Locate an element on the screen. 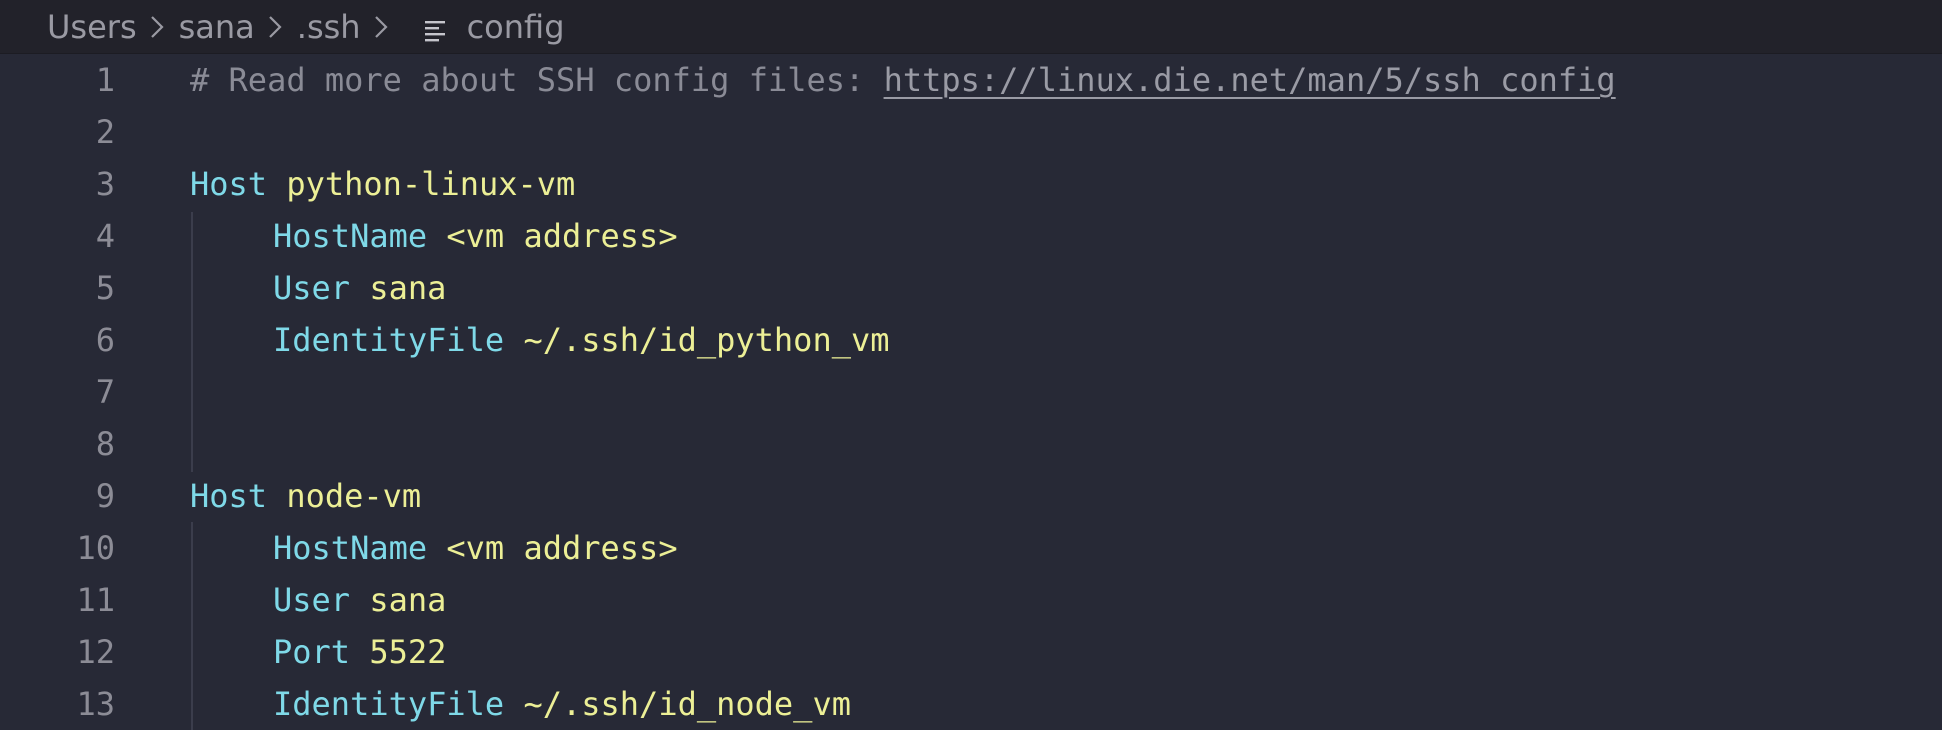 This screenshot has height=730, width=1942. code-line: 12 Port 5522 is located at coordinates (971, 652).